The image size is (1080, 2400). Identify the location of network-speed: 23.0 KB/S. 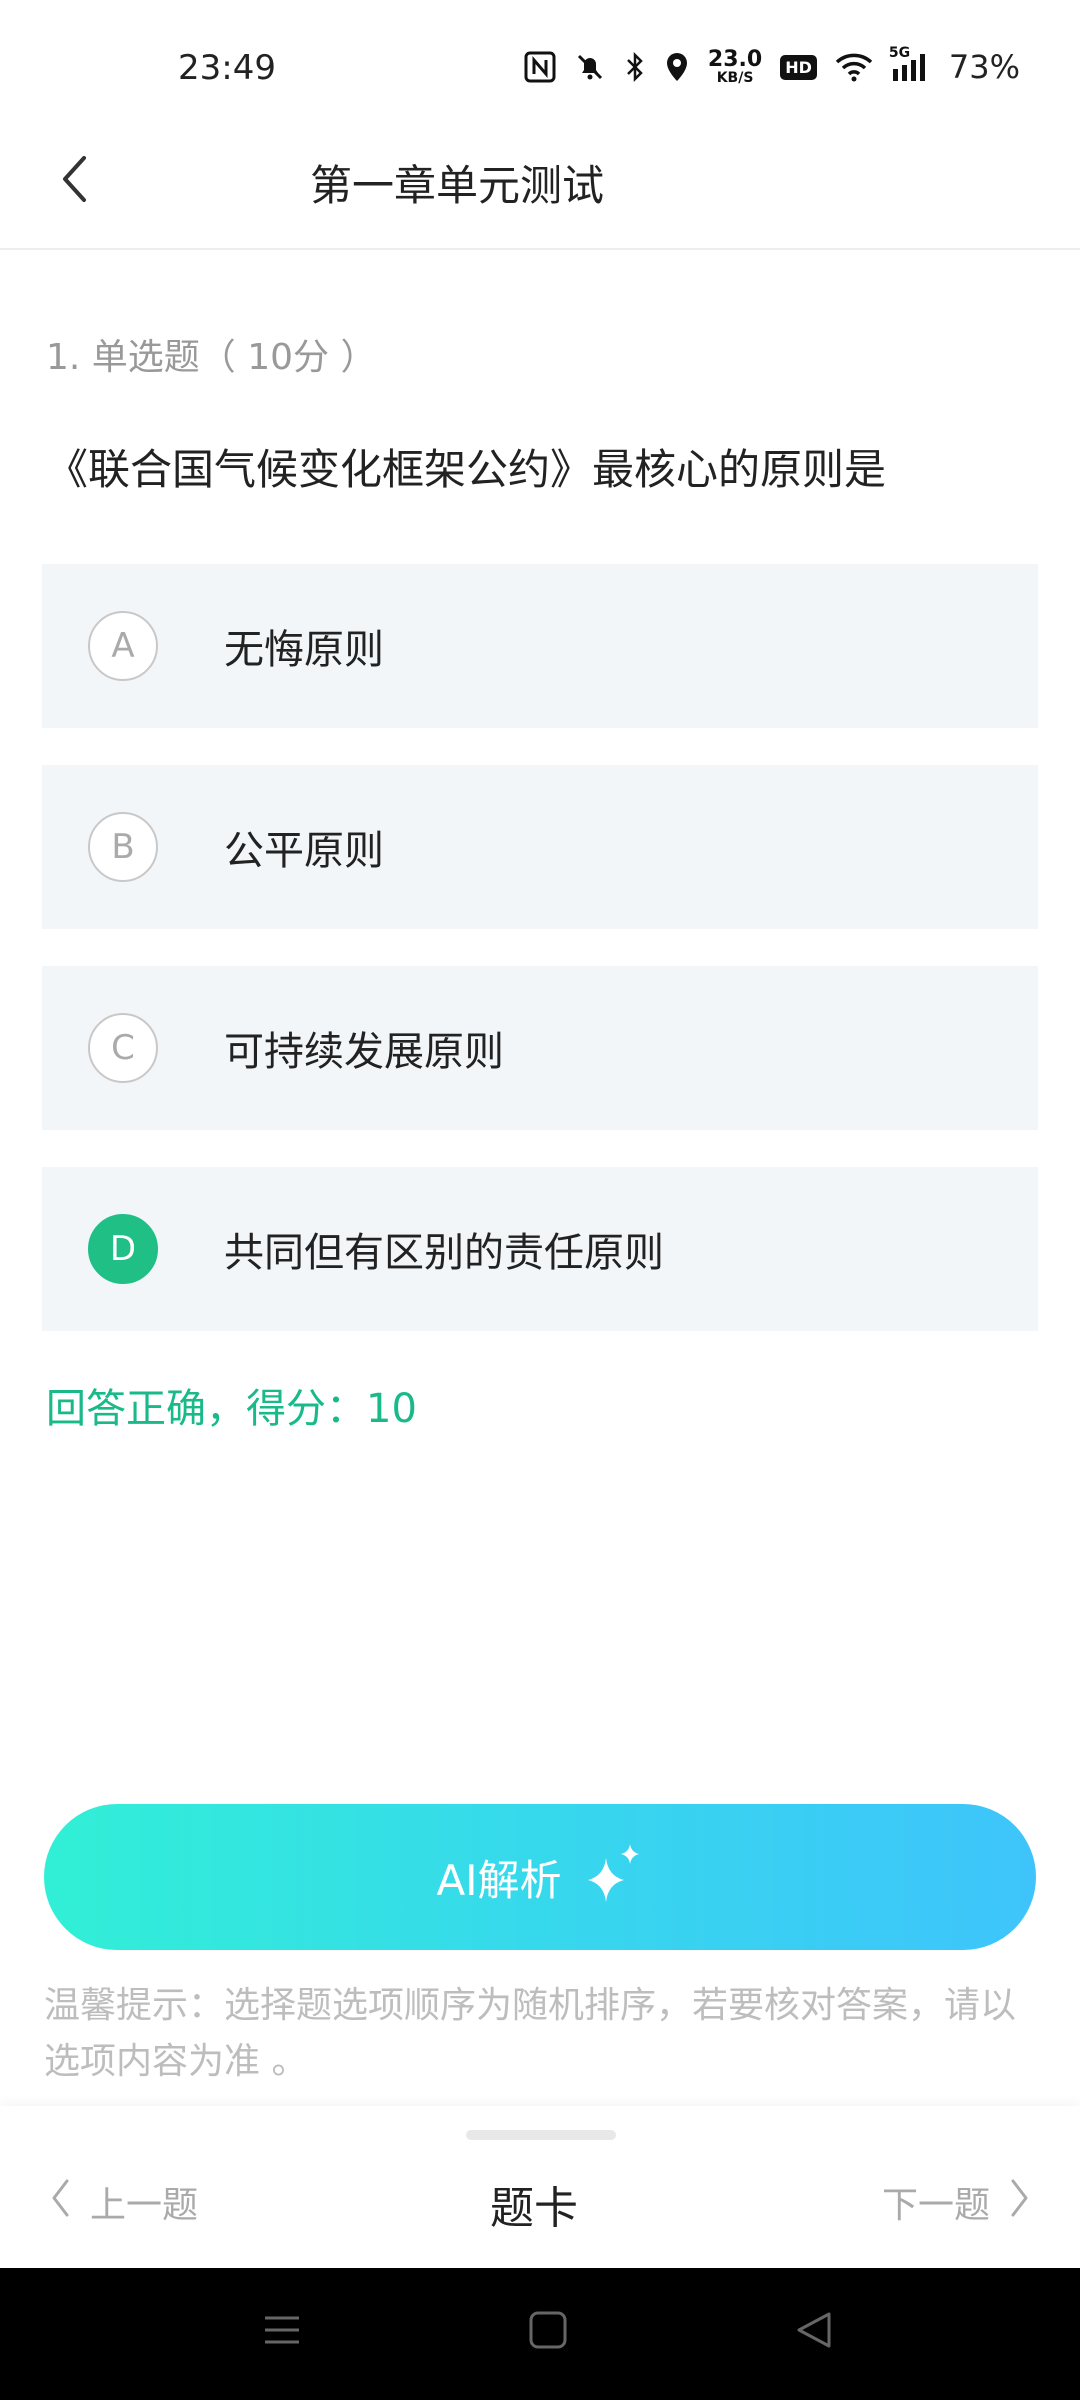
(735, 66).